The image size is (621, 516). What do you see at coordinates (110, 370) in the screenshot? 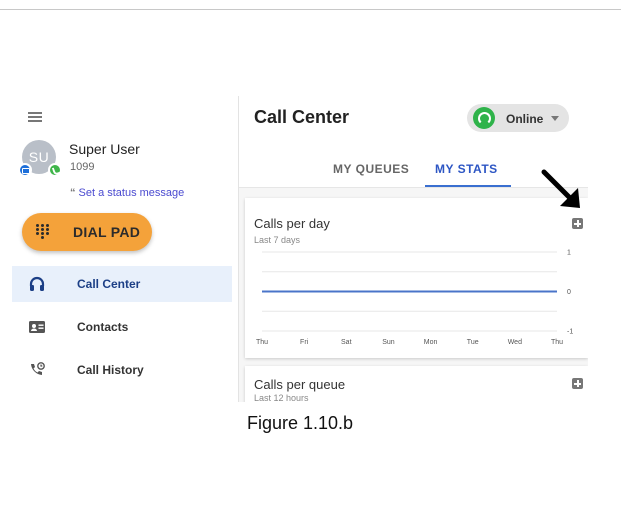
I see `sidebar-item-label: Call History` at bounding box center [110, 370].